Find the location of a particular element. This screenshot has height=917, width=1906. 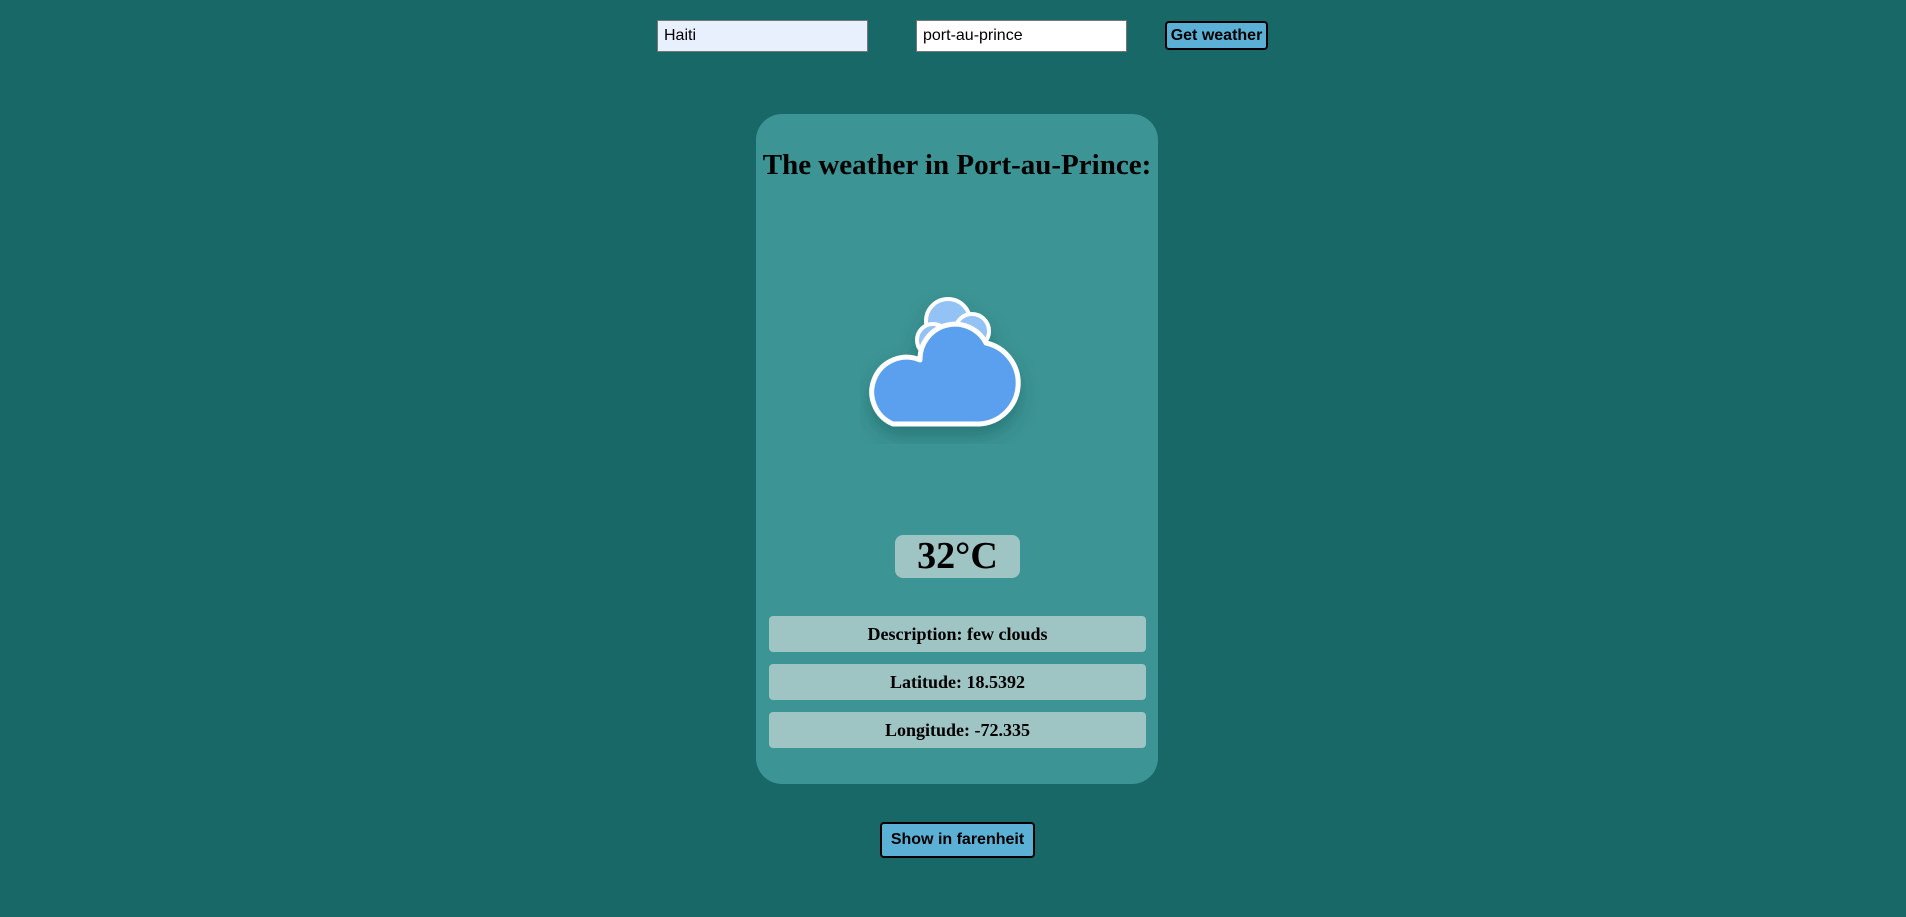

show-fahrenheit-button: Show in farenheit is located at coordinates (957, 840).